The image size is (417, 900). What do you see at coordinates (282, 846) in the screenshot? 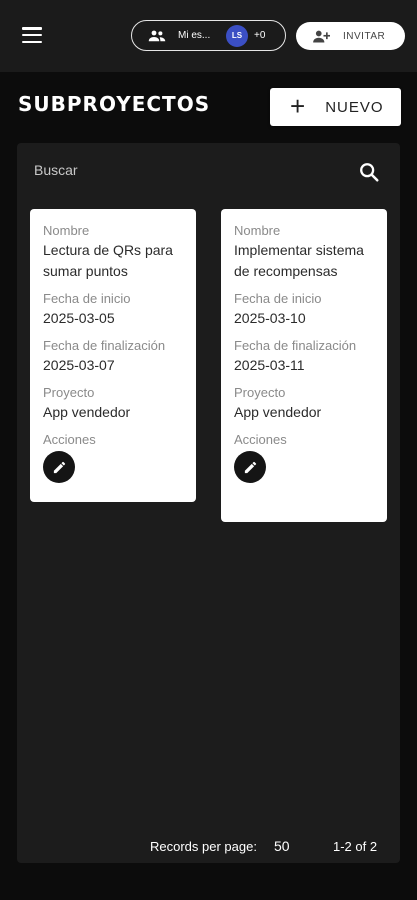
I see `records-per-page-select: 50` at bounding box center [282, 846].